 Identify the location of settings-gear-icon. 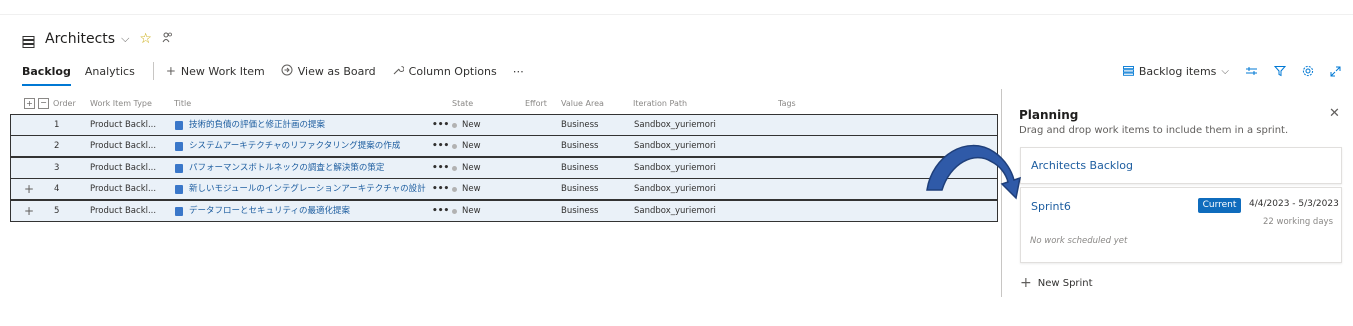
(1308, 71).